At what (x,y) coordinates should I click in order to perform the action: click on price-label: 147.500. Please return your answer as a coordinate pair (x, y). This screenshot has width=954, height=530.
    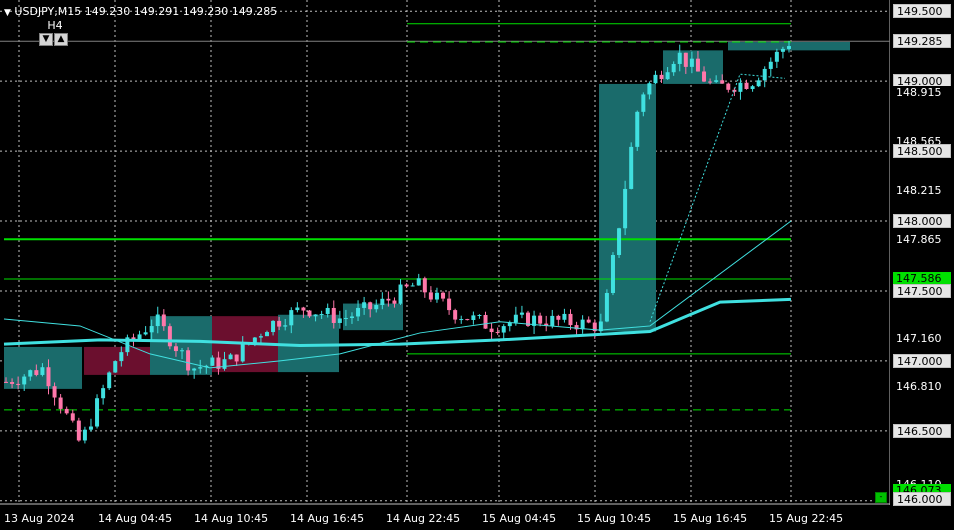
    Looking at the image, I should click on (922, 290).